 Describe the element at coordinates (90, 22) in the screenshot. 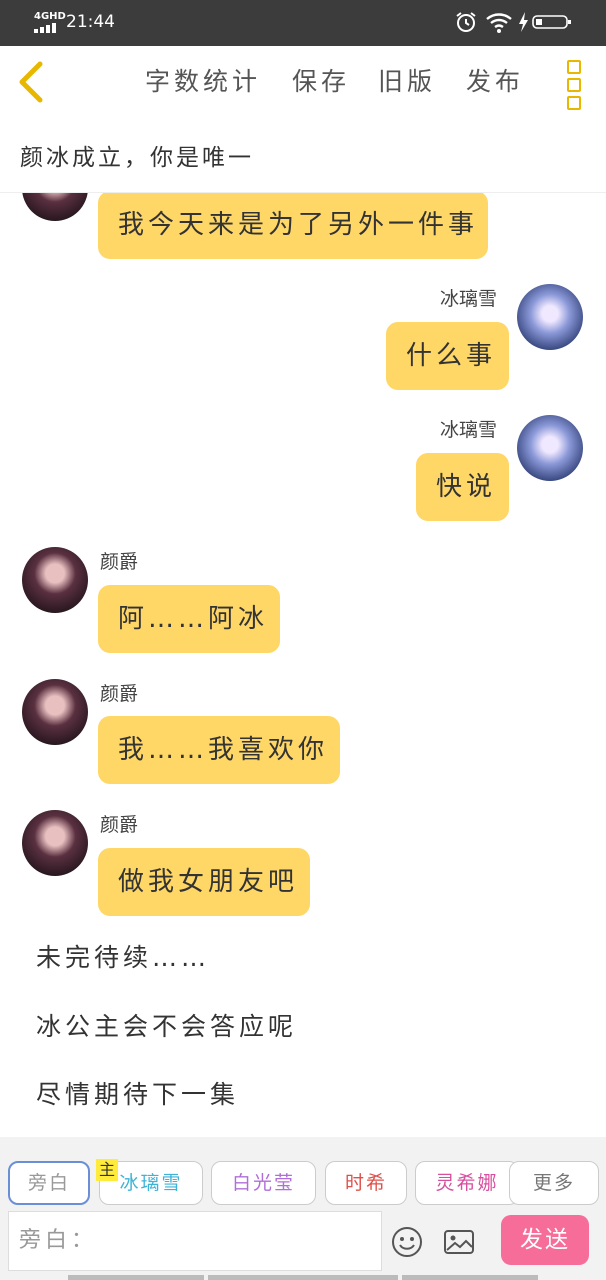

I see `clock: 21:44` at that location.